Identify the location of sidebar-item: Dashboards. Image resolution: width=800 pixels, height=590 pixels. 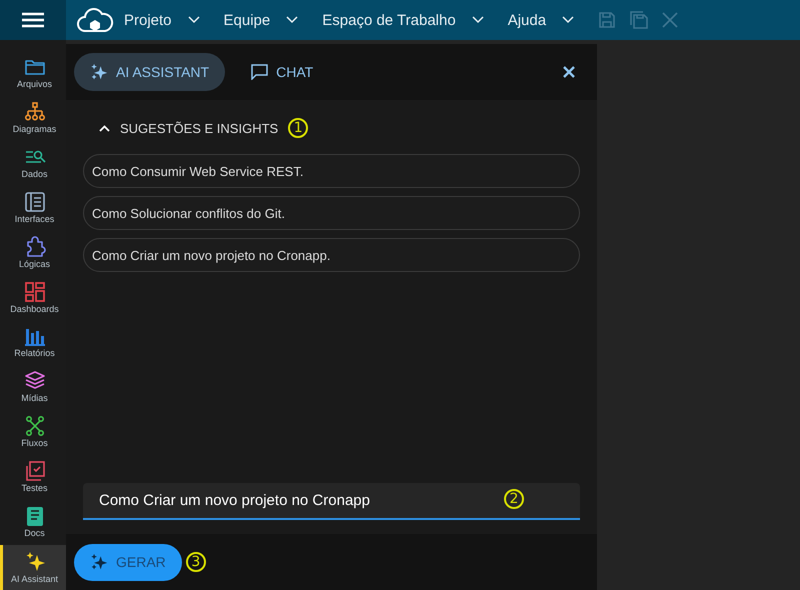
(33, 297).